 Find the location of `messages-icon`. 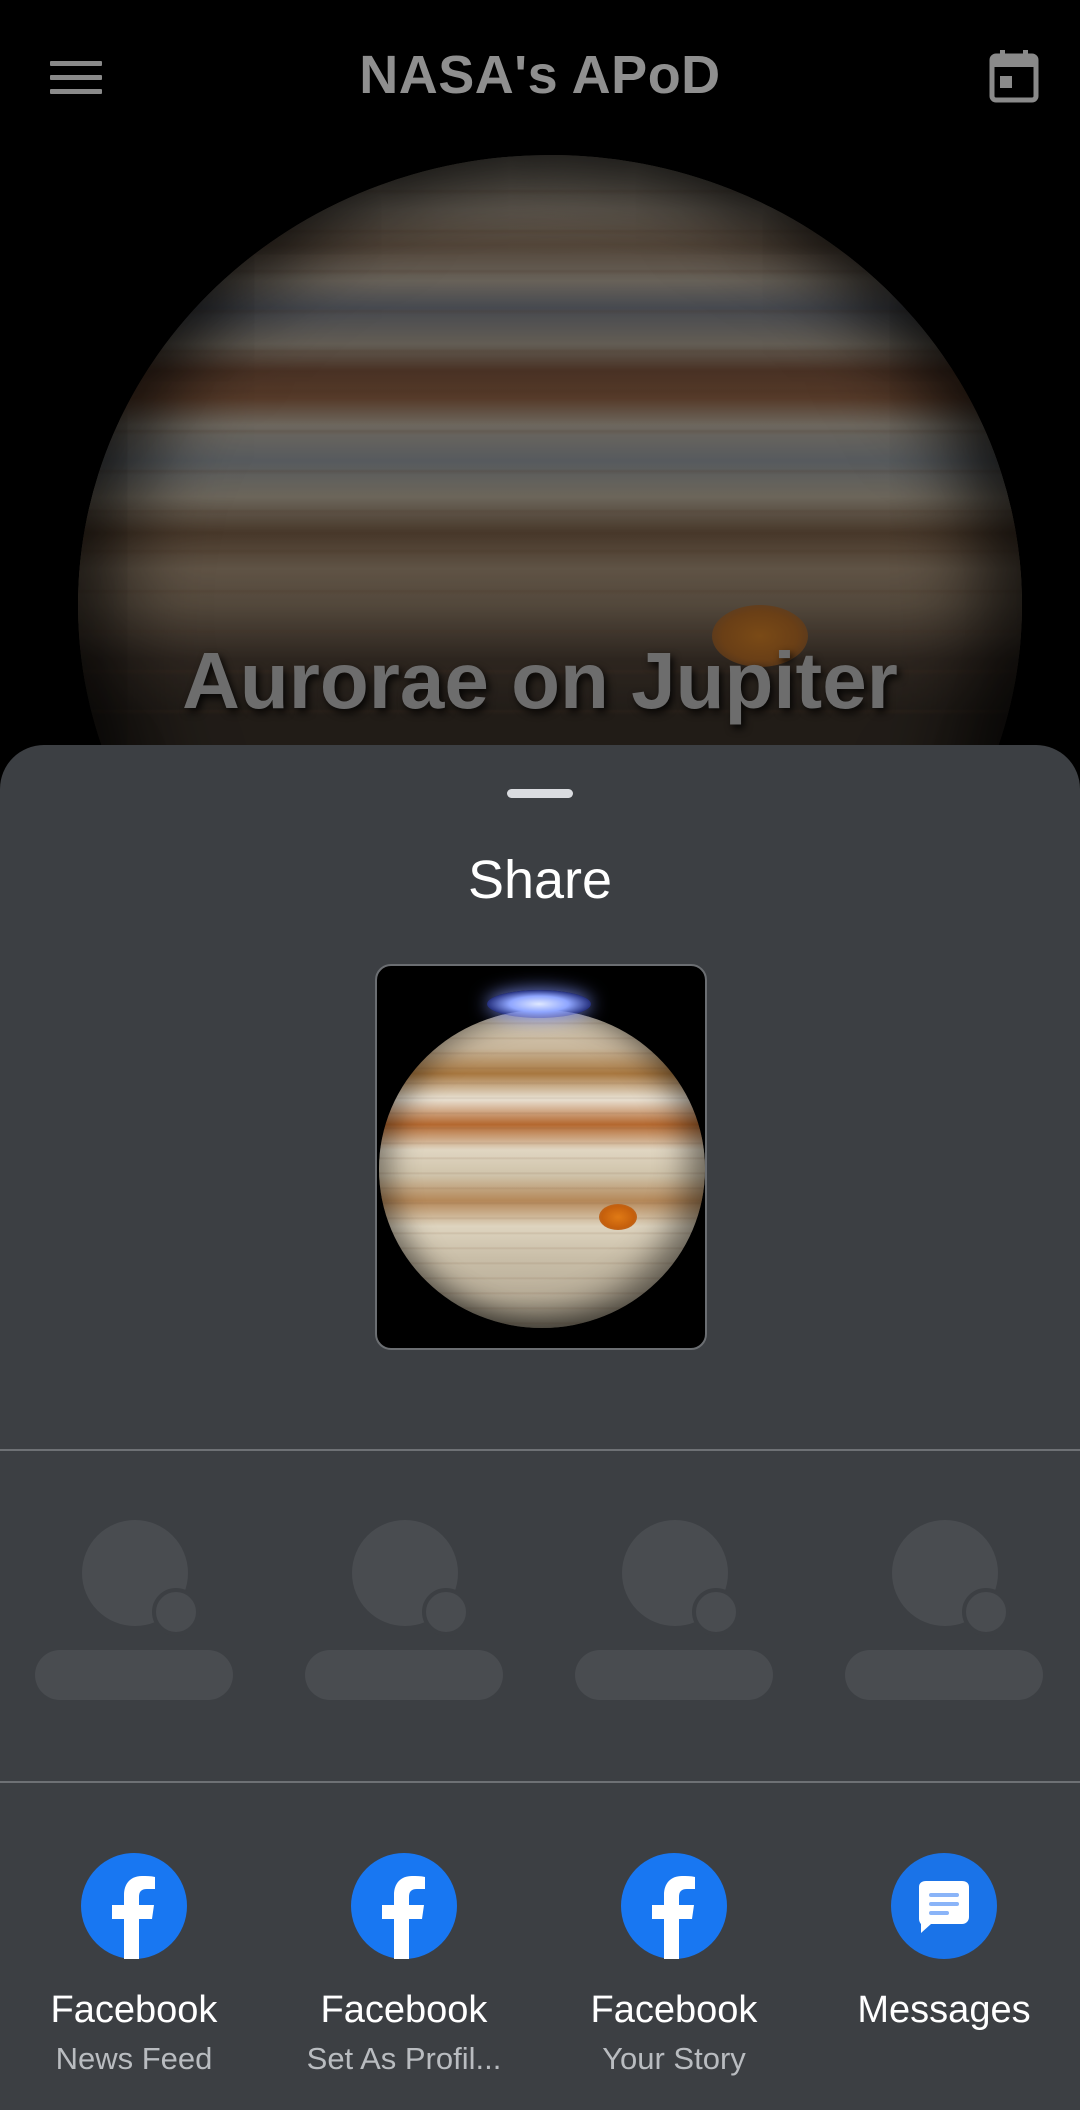

messages-icon is located at coordinates (944, 1906).